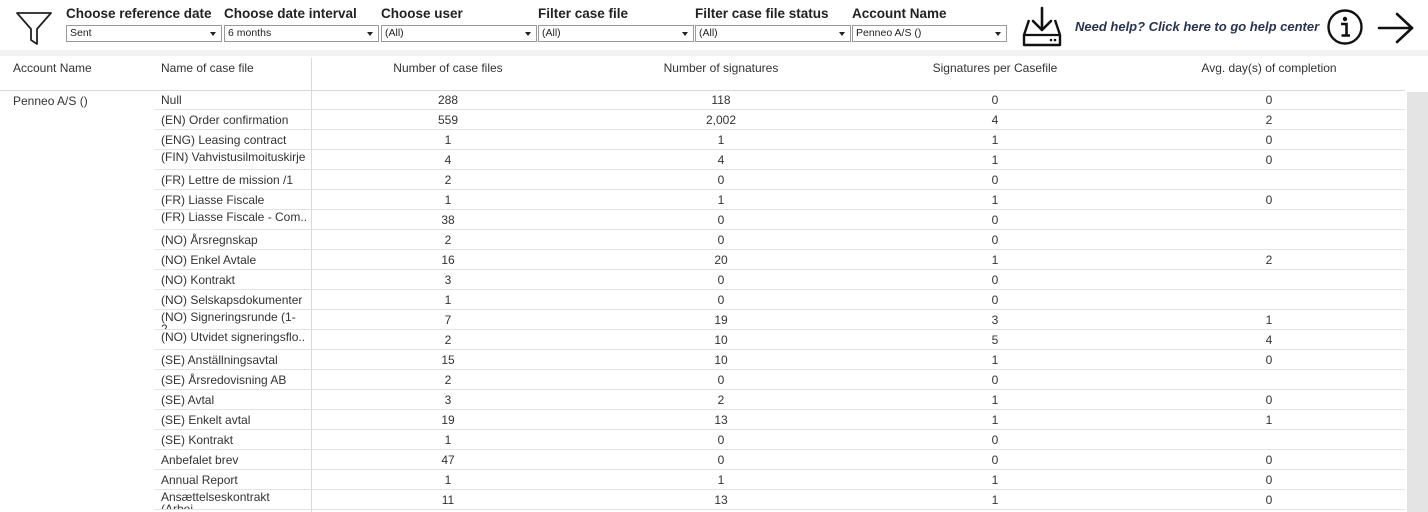 The width and height of the screenshot is (1428, 512). What do you see at coordinates (773, 33) in the screenshot?
I see `case-file-status-select: (All)` at bounding box center [773, 33].